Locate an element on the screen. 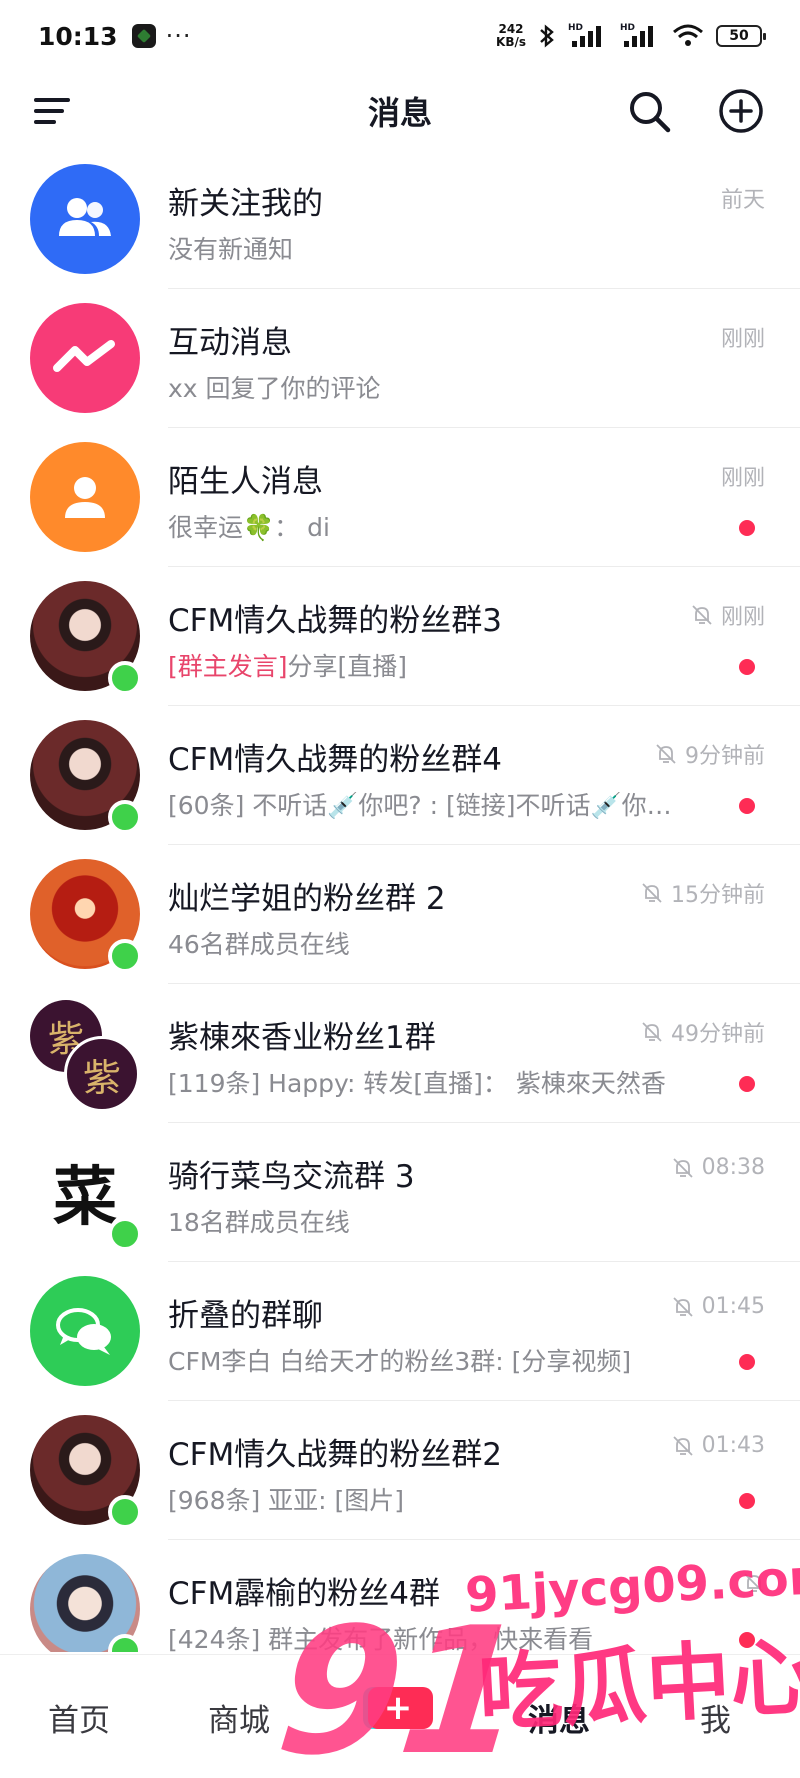 This screenshot has height=1778, width=800. conversation-row-folded-chats: 折叠的群聊 CFM李白 白给天才的粉丝3群: [分享视频] 01:45 is located at coordinates (400, 1331).